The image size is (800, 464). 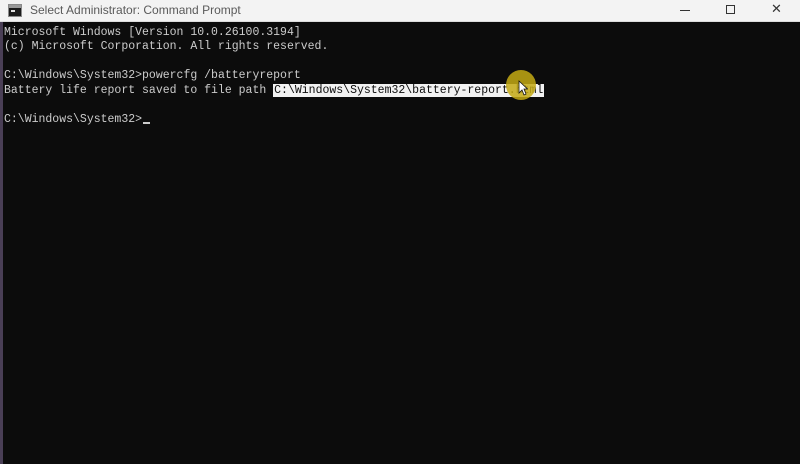 I want to click on maximize-button, so click(x=731, y=11).